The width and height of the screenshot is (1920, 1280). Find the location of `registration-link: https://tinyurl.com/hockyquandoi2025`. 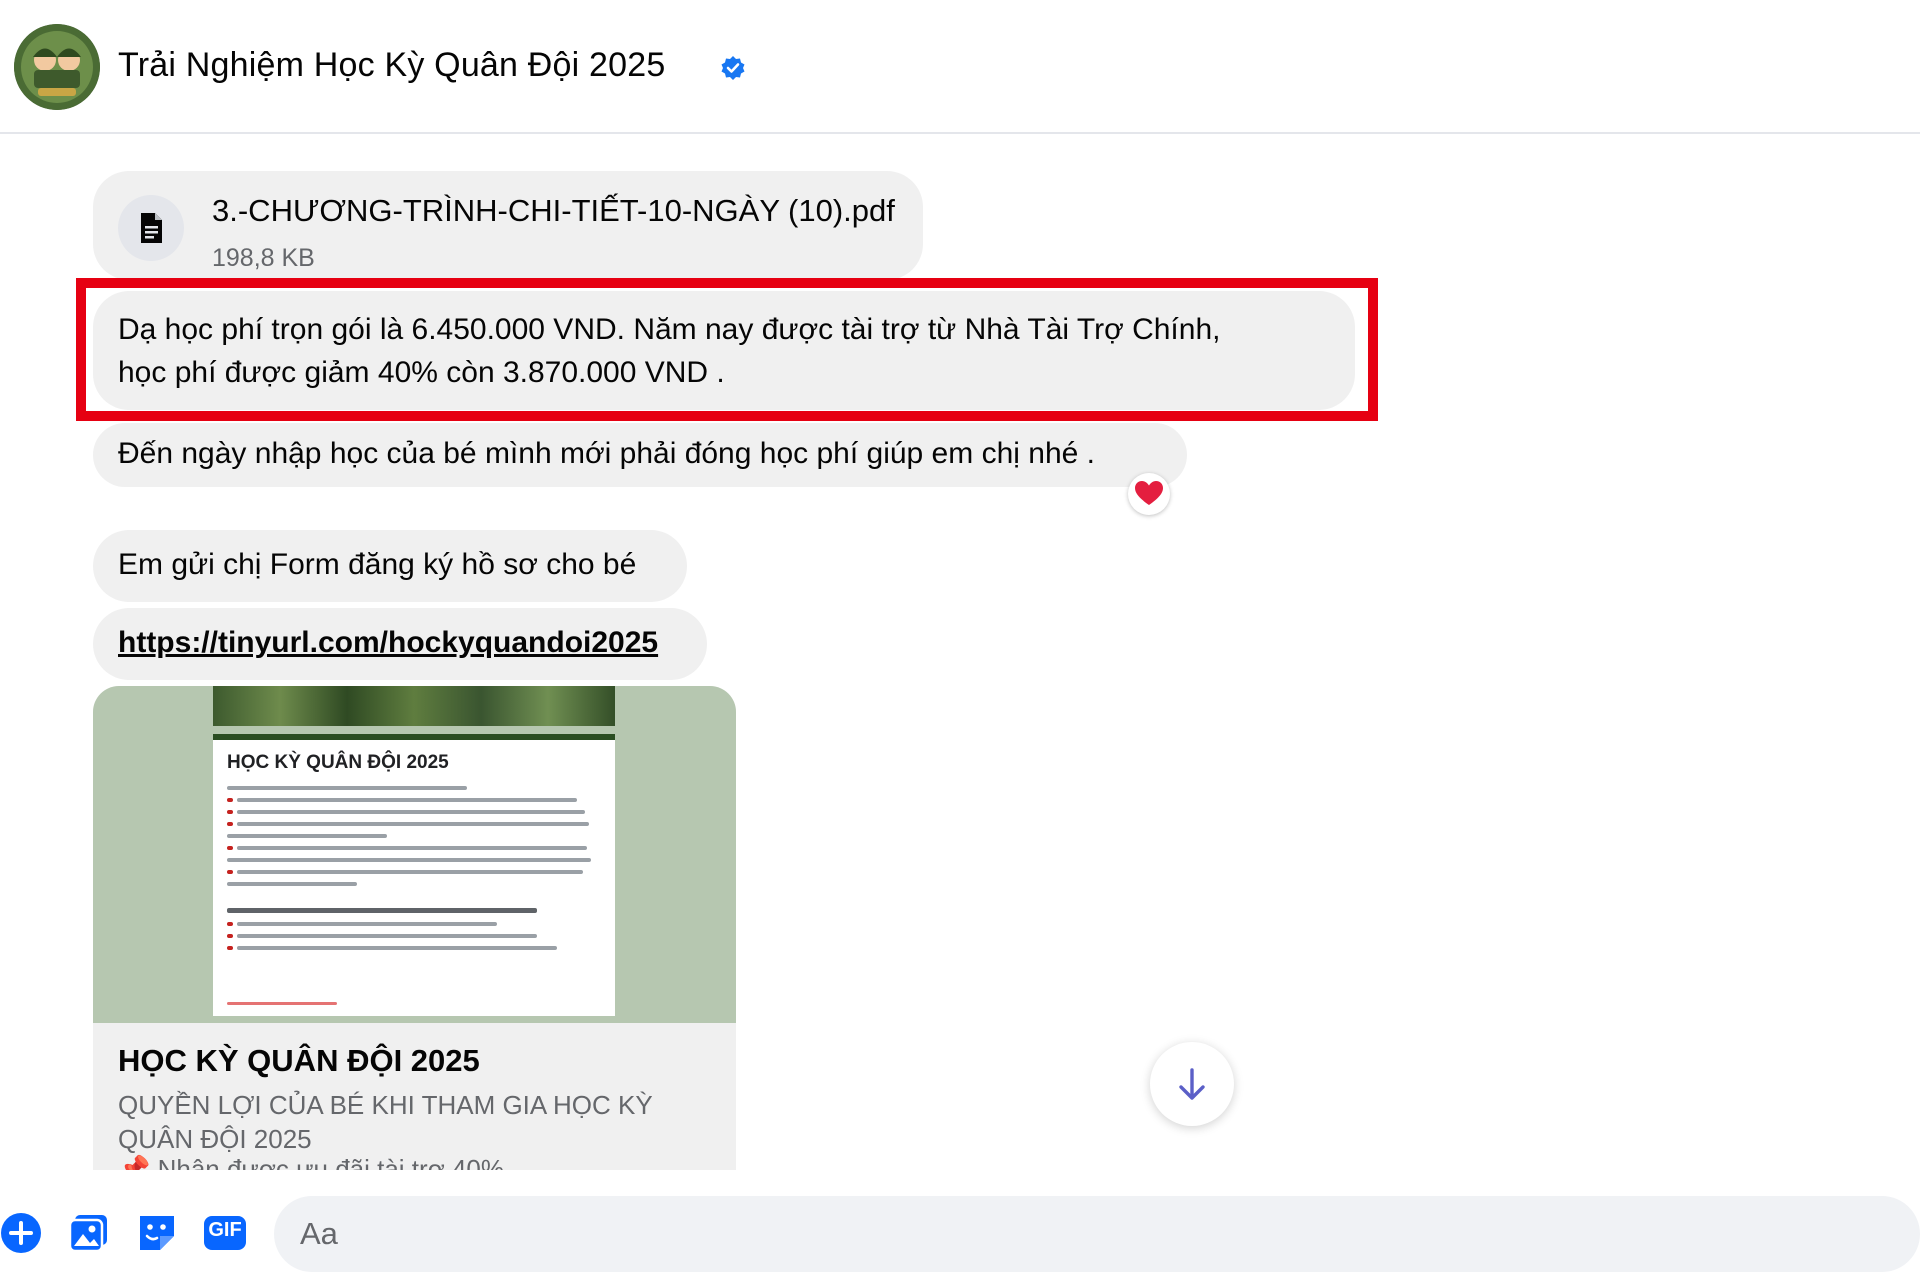

registration-link: https://tinyurl.com/hockyquandoi2025 is located at coordinates (388, 642).